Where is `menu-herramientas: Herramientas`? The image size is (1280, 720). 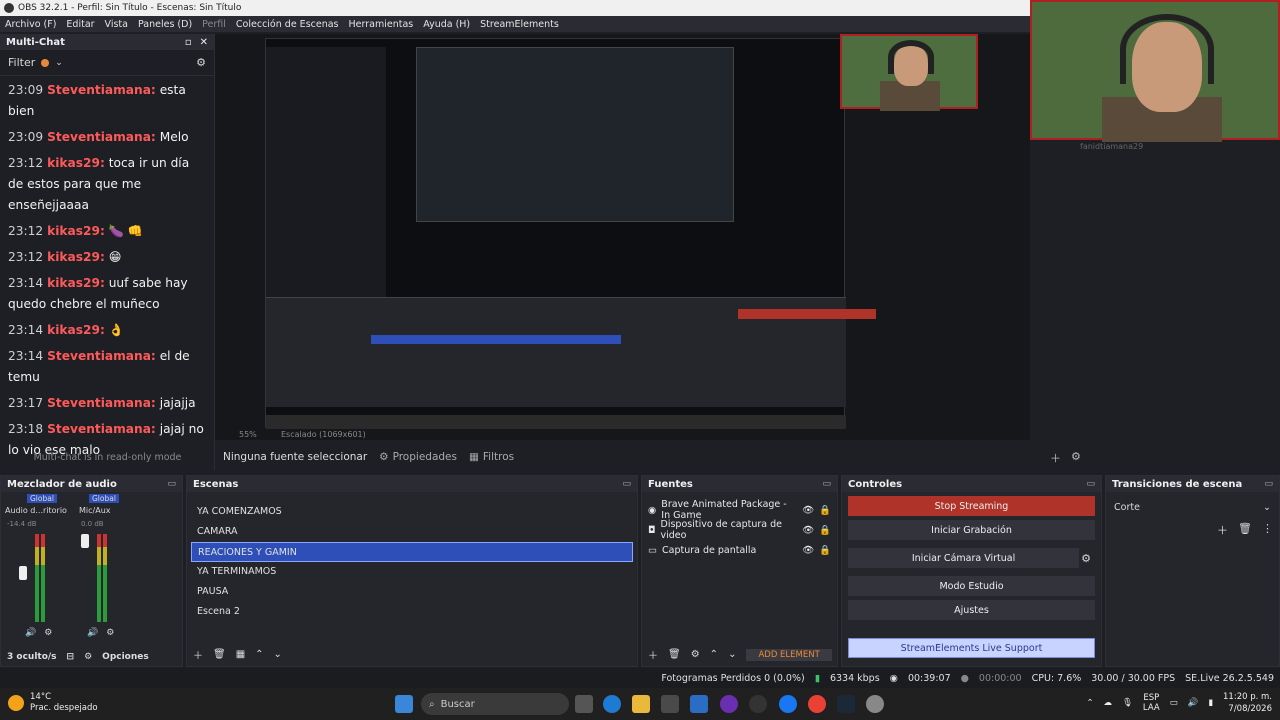 menu-herramientas: Herramientas is located at coordinates (381, 24).